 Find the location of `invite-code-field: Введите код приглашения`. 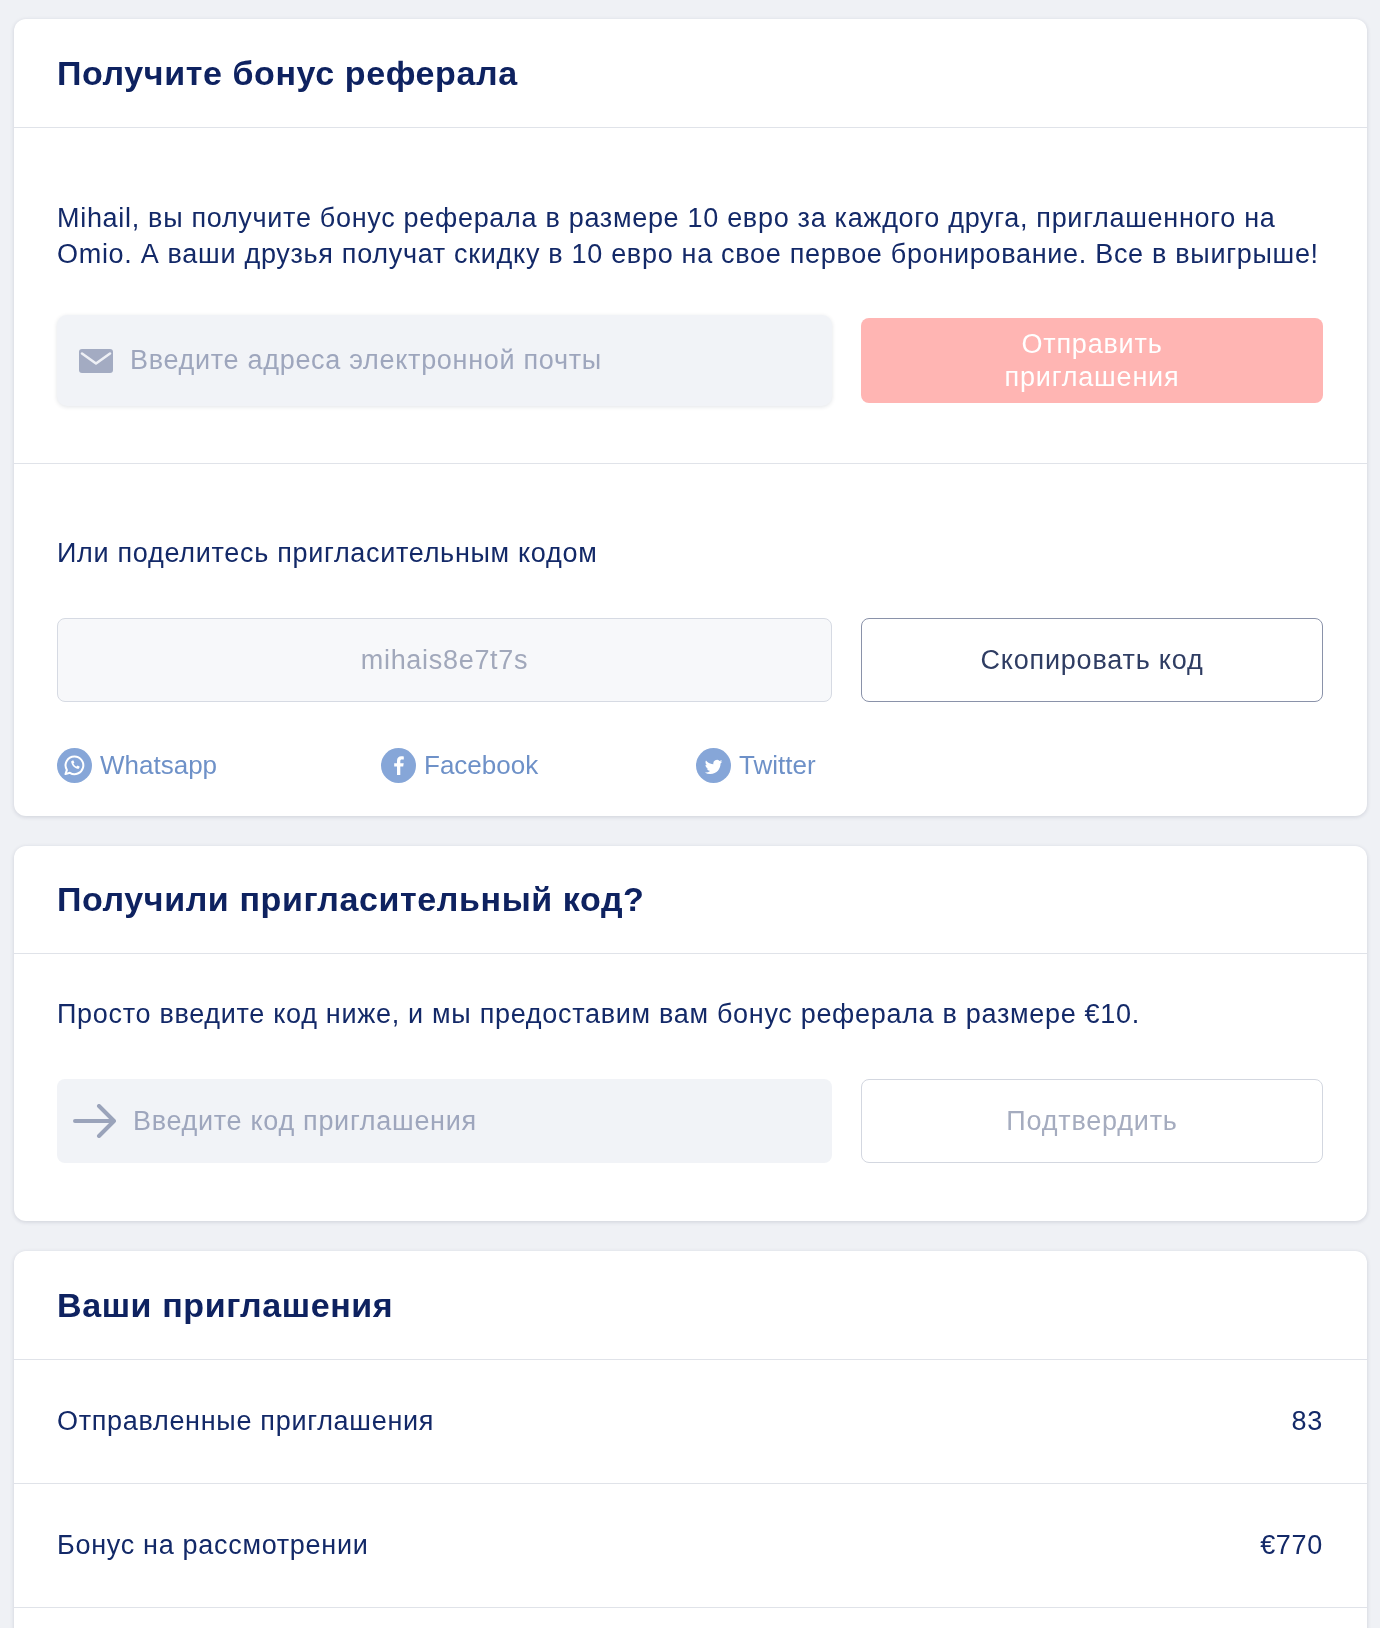

invite-code-field: Введите код приглашения is located at coordinates (444, 1121).